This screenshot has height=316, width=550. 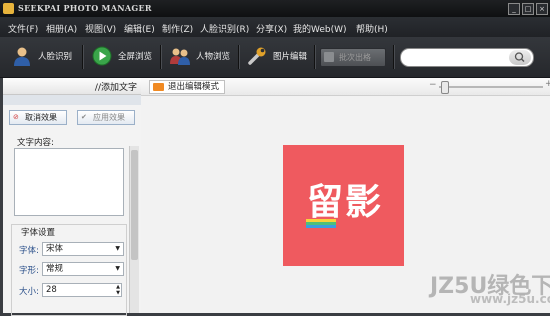 What do you see at coordinates (85, 8) in the screenshot?
I see `app-title: SEEKPAI PHOTO MANAGER` at bounding box center [85, 8].